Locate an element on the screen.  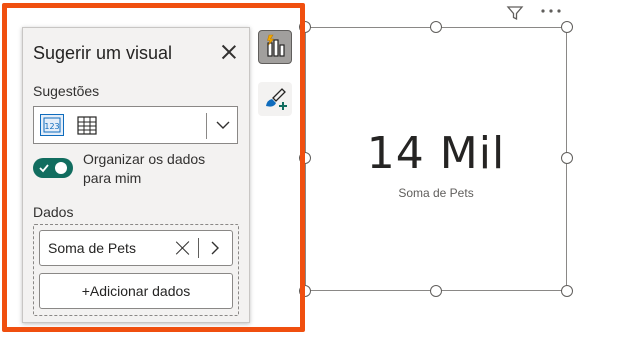
resize-handle-middle-right is located at coordinates (567, 158).